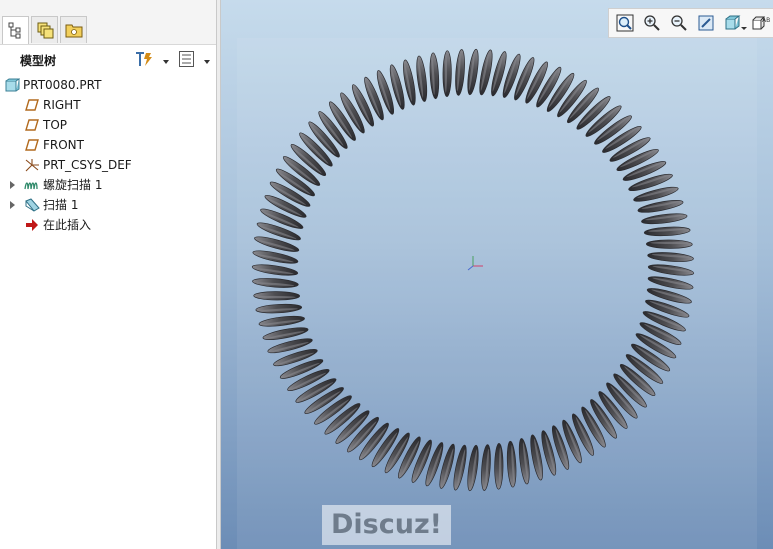  What do you see at coordinates (32, 225) in the screenshot?
I see `insert-here-arrow-icon` at bounding box center [32, 225].